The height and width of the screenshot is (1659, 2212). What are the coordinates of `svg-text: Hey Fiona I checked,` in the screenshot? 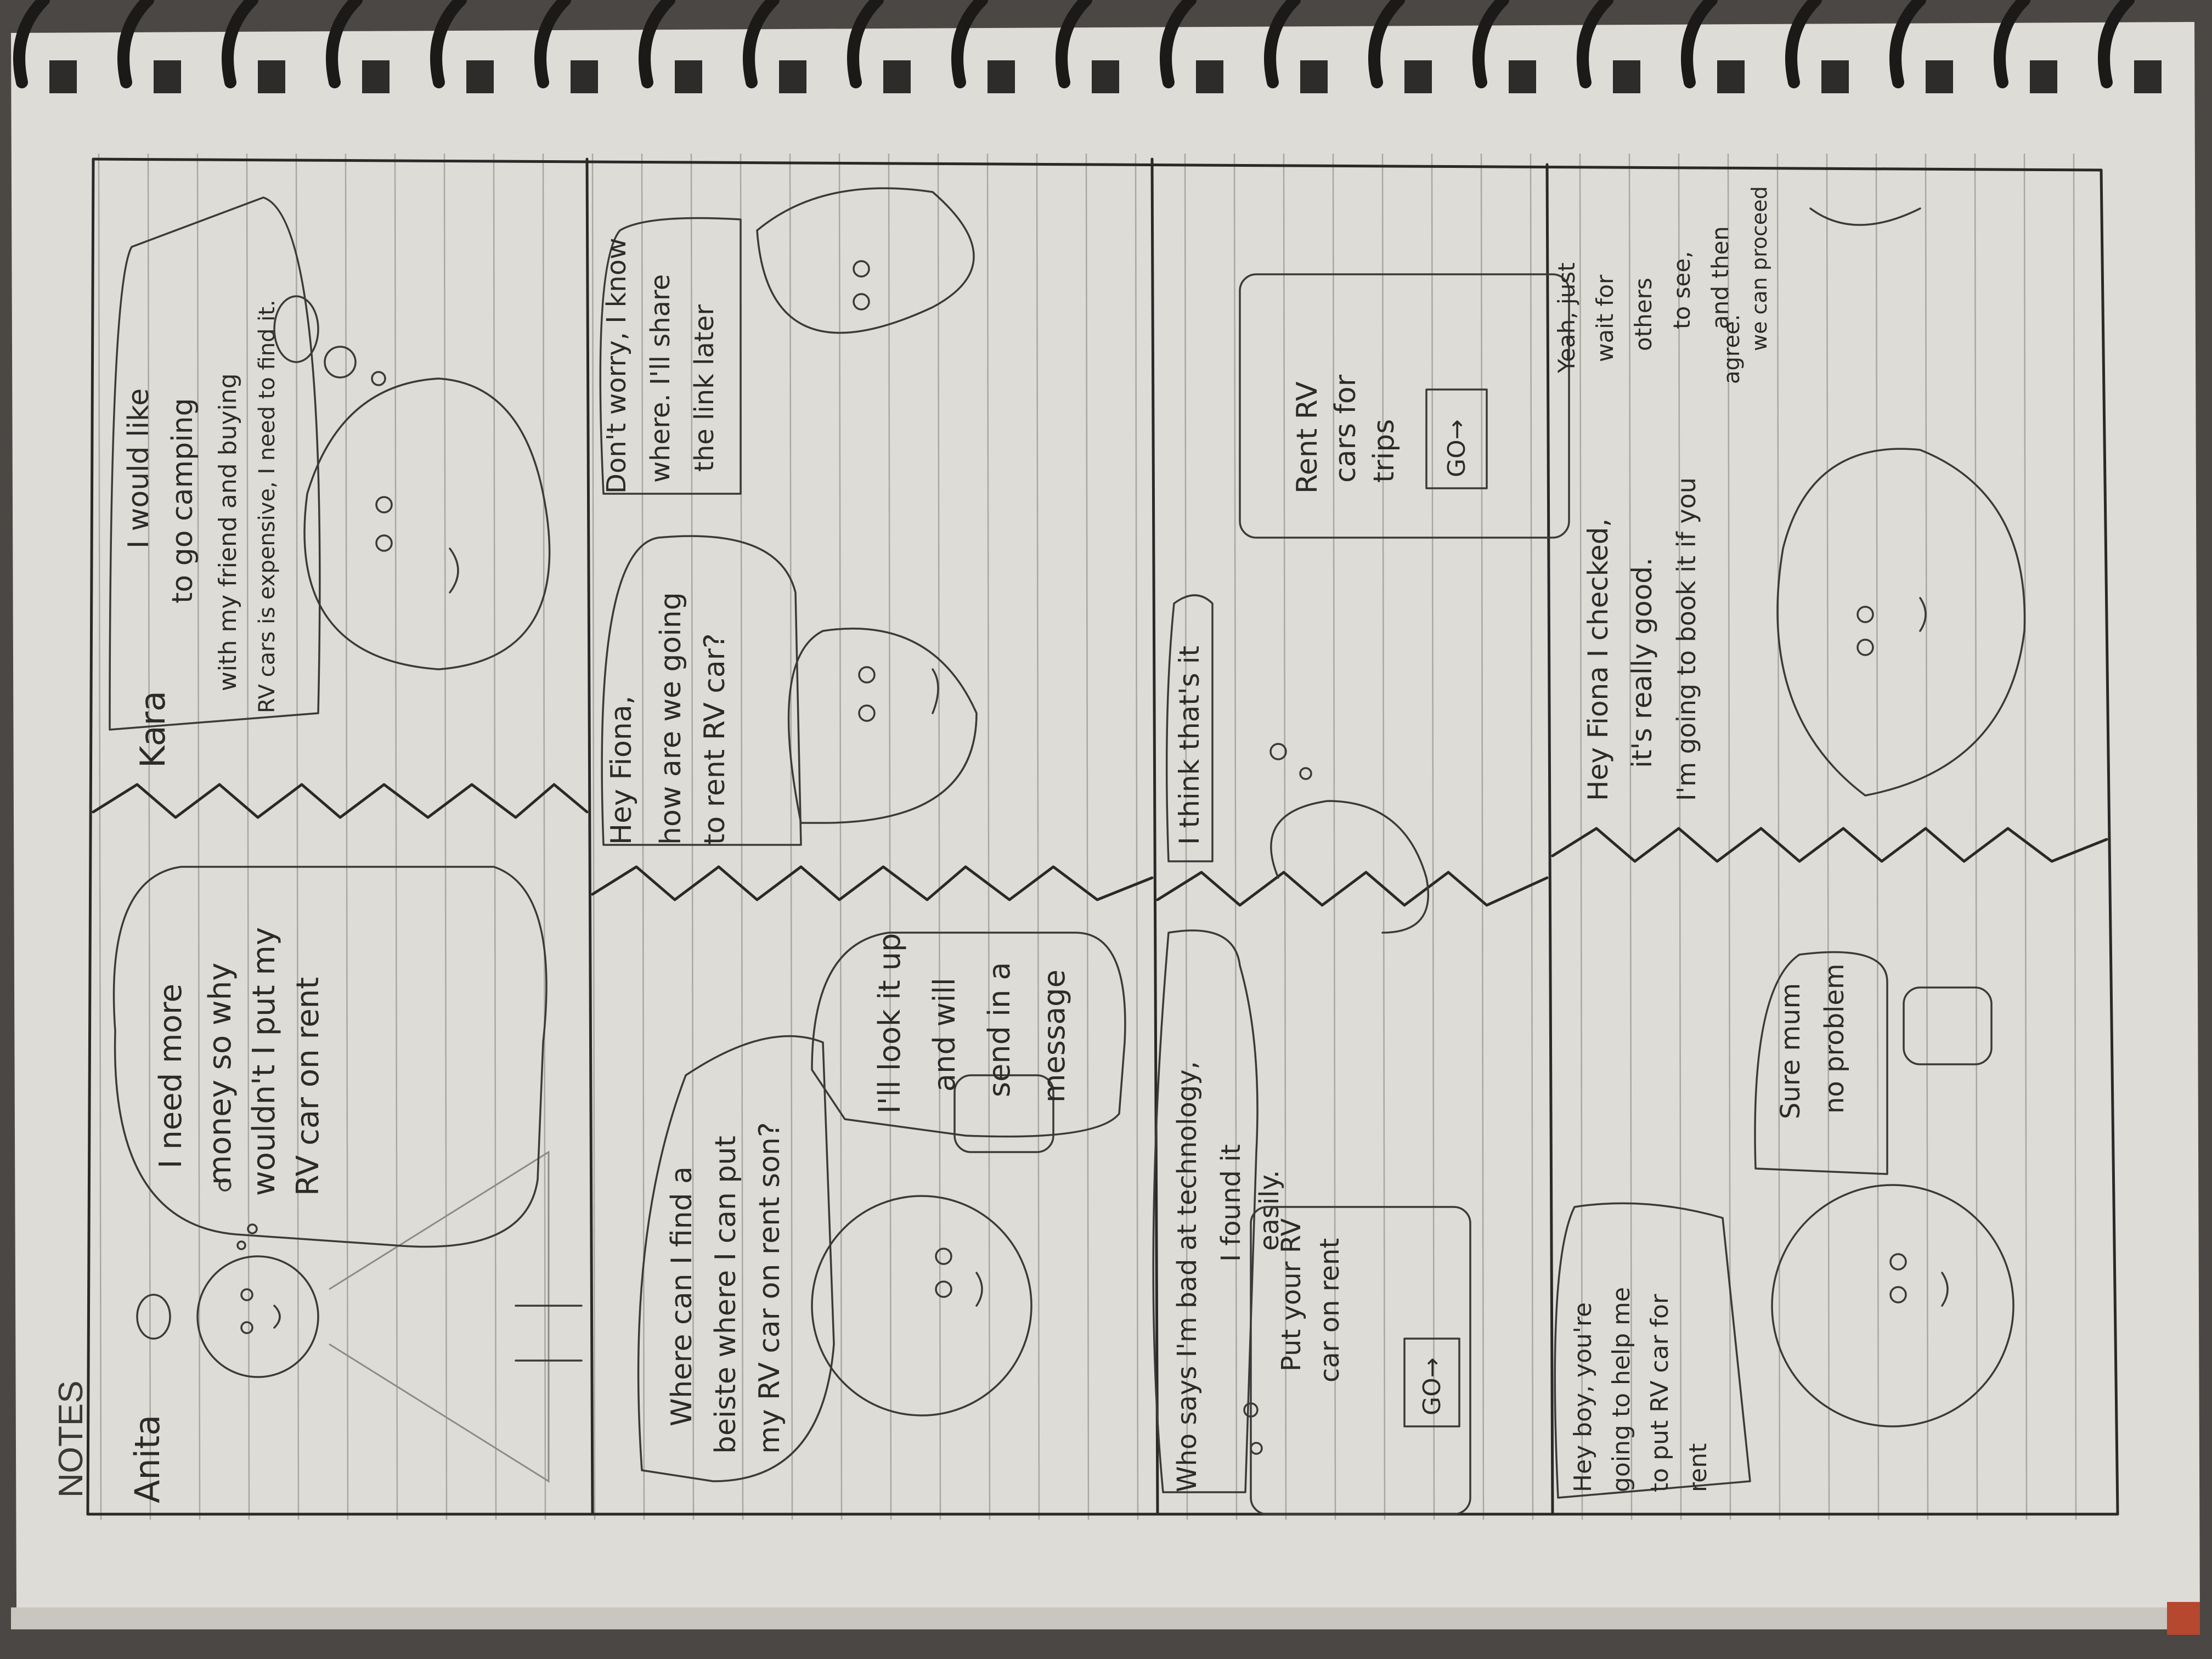 It's located at (1598, 660).